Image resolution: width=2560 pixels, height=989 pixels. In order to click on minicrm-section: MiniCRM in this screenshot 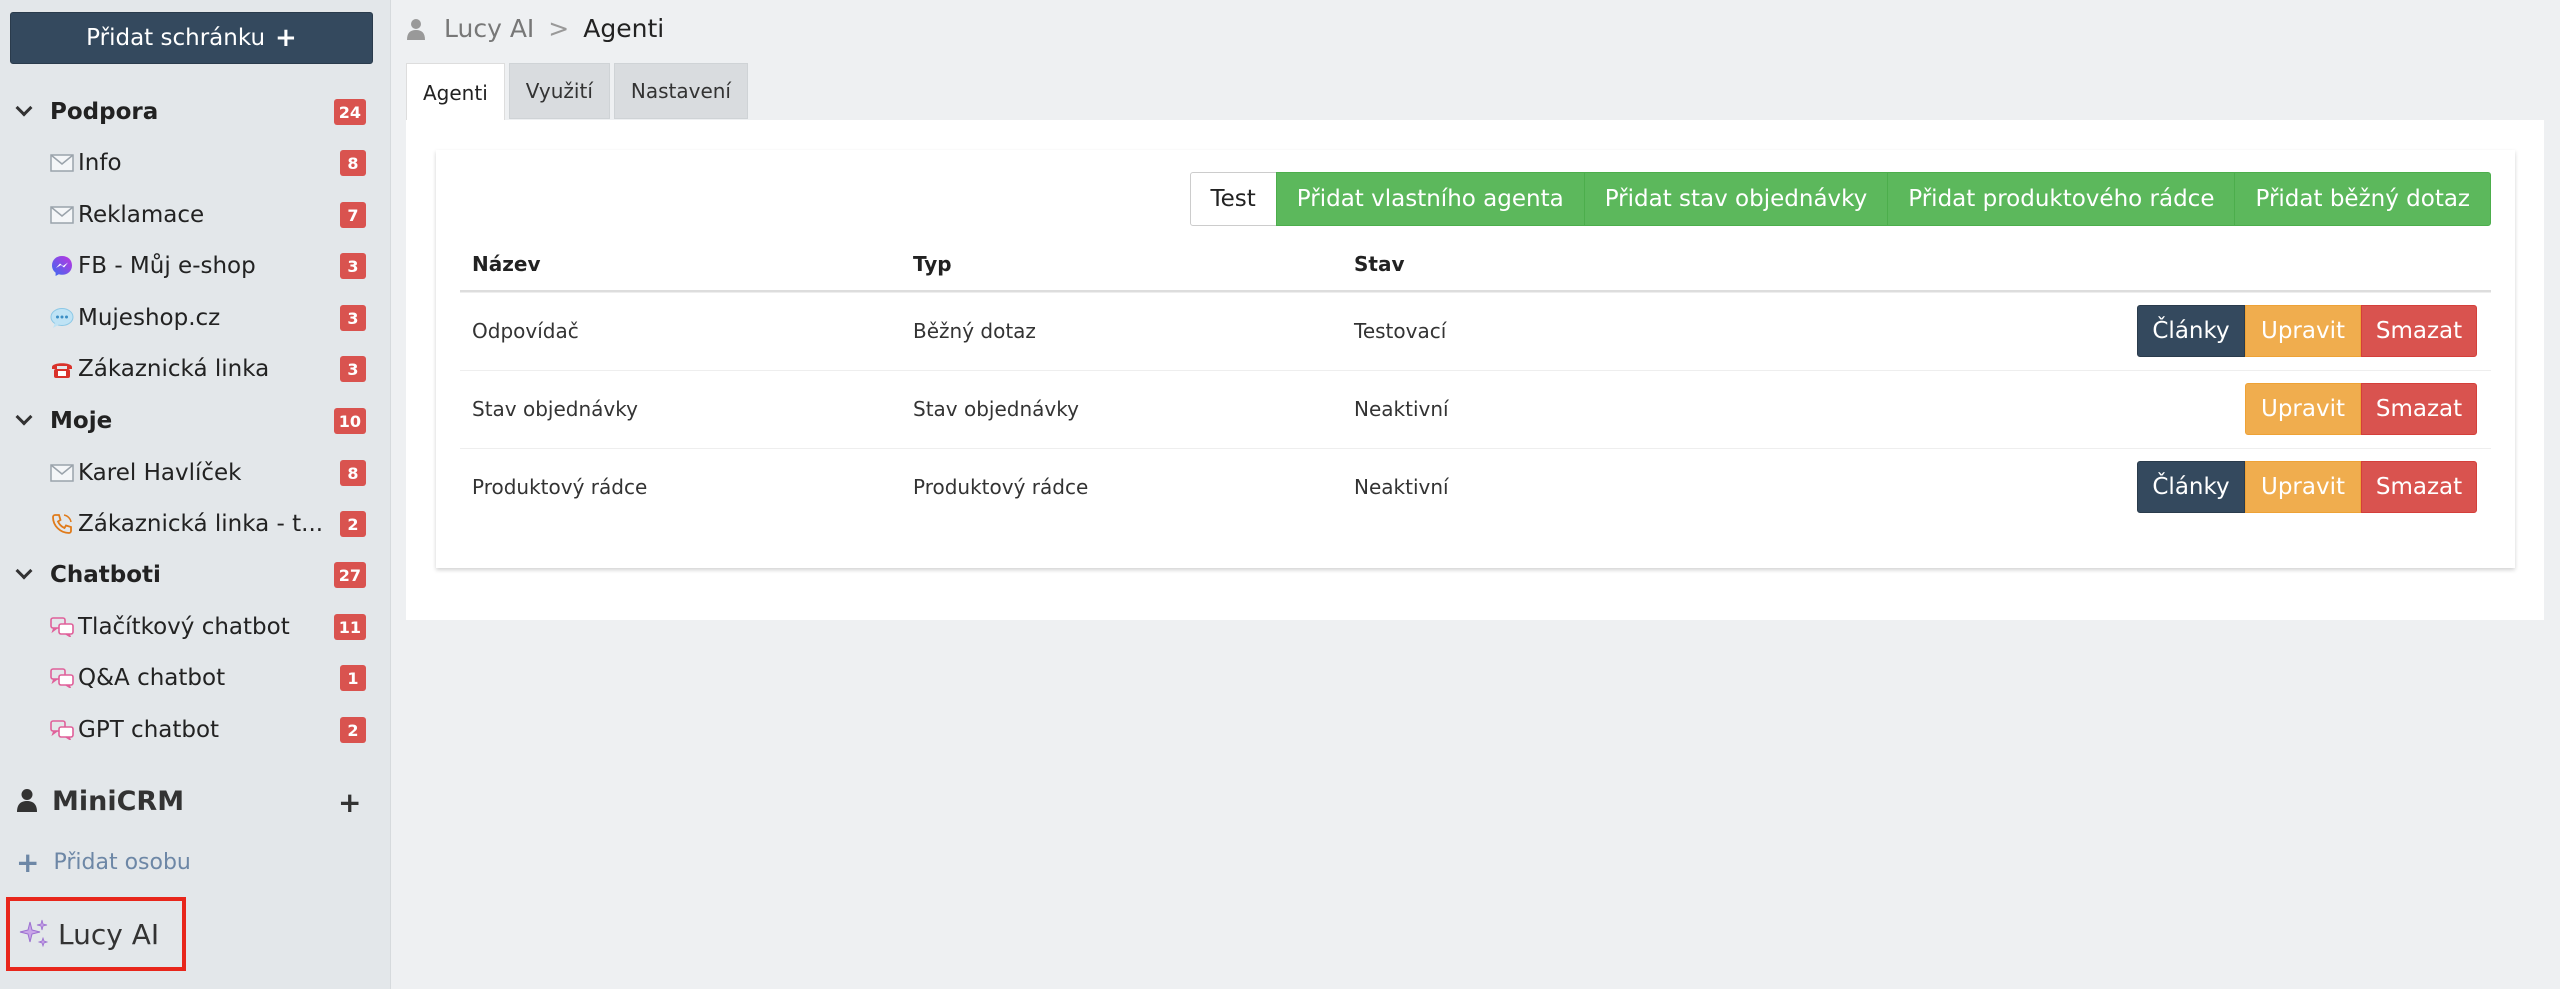, I will do `click(100, 801)`.